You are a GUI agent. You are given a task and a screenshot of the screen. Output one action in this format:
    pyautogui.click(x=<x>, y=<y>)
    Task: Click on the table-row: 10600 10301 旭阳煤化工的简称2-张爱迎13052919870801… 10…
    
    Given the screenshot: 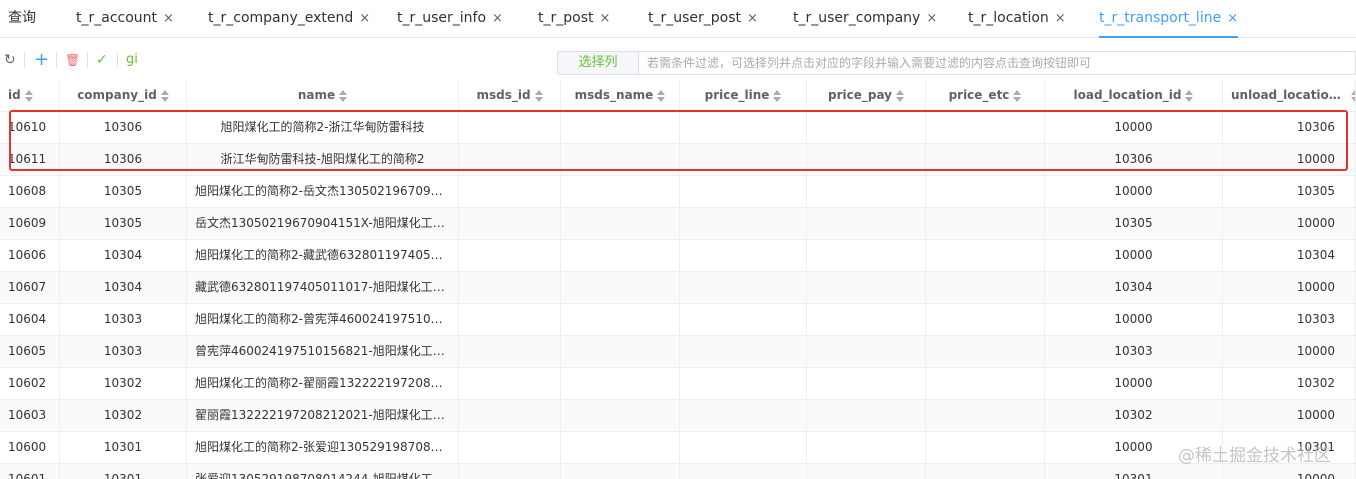 What is the action you would take?
    pyautogui.click(x=678, y=448)
    